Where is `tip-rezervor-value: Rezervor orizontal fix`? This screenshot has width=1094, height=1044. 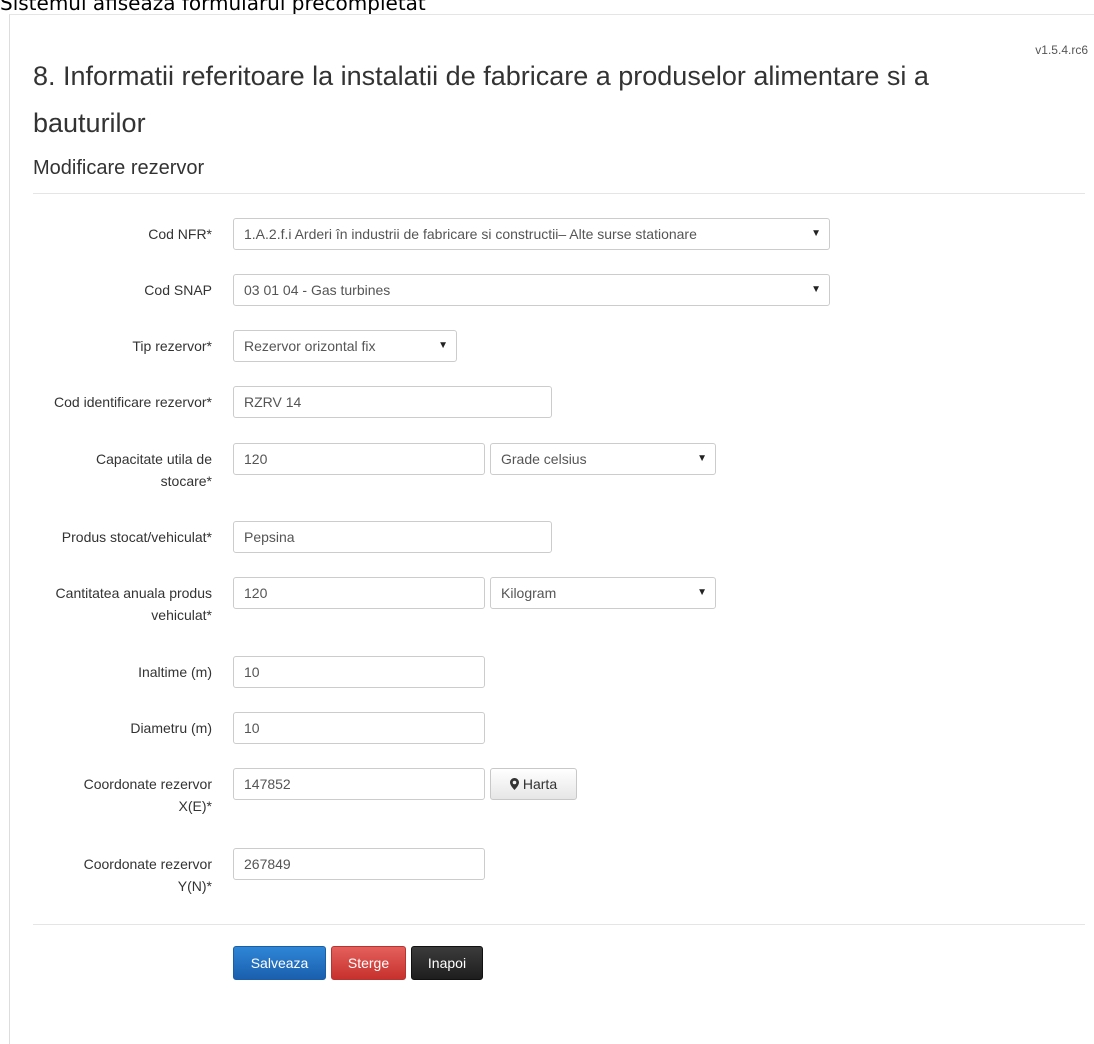
tip-rezervor-value: Rezervor orizontal fix is located at coordinates (310, 346).